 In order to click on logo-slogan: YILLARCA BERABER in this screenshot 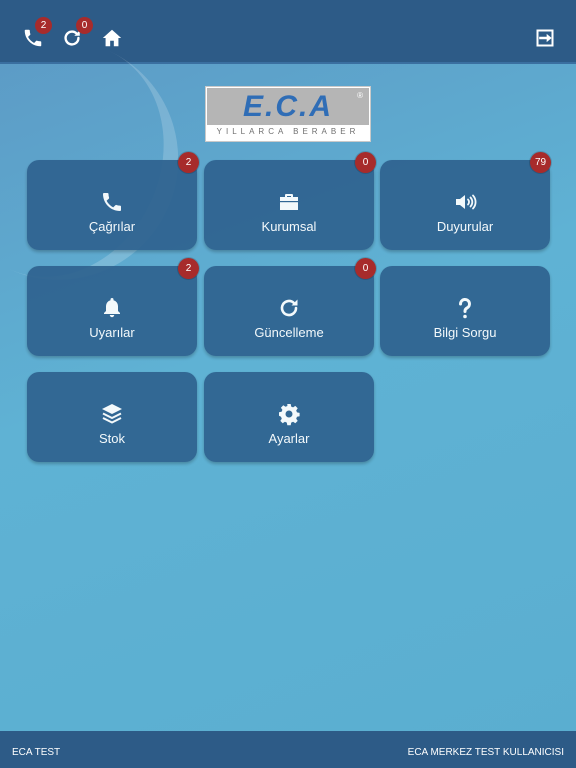, I will do `click(288, 131)`.